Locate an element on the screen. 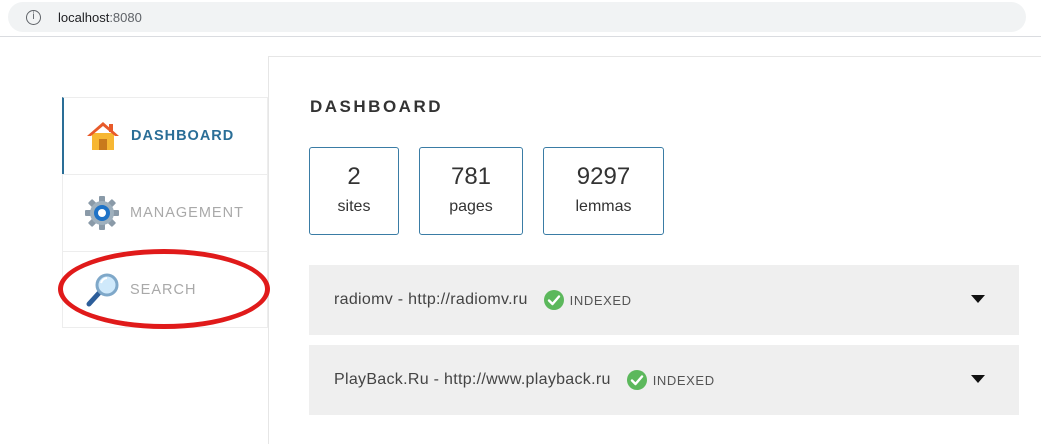 The width and height of the screenshot is (1041, 444). site-name: PlayBack.Ru - http://www.playback.ru is located at coordinates (472, 379).